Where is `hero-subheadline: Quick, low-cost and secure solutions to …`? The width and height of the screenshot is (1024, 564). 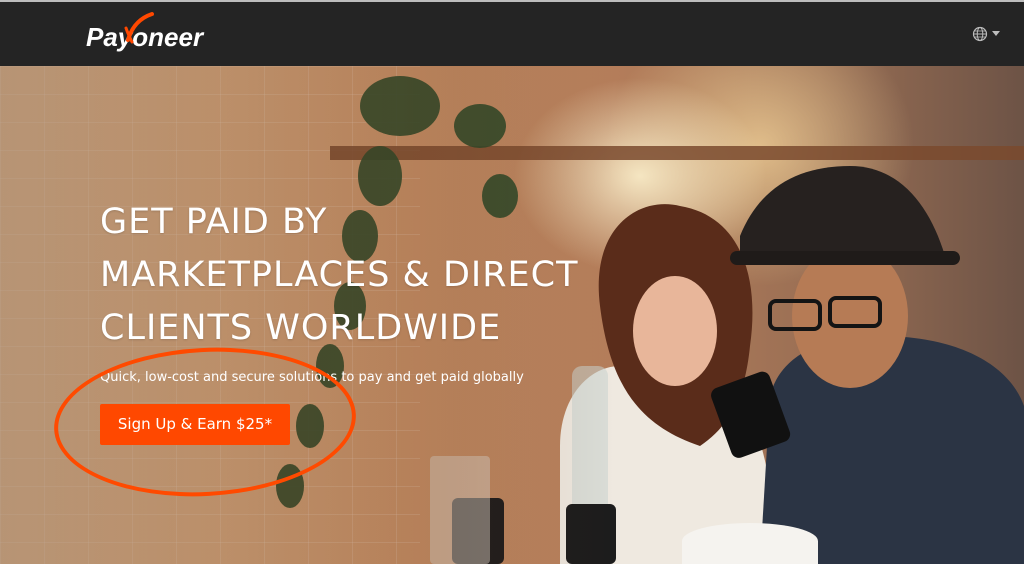 hero-subheadline: Quick, low-cost and secure solutions to … is located at coordinates (312, 377).